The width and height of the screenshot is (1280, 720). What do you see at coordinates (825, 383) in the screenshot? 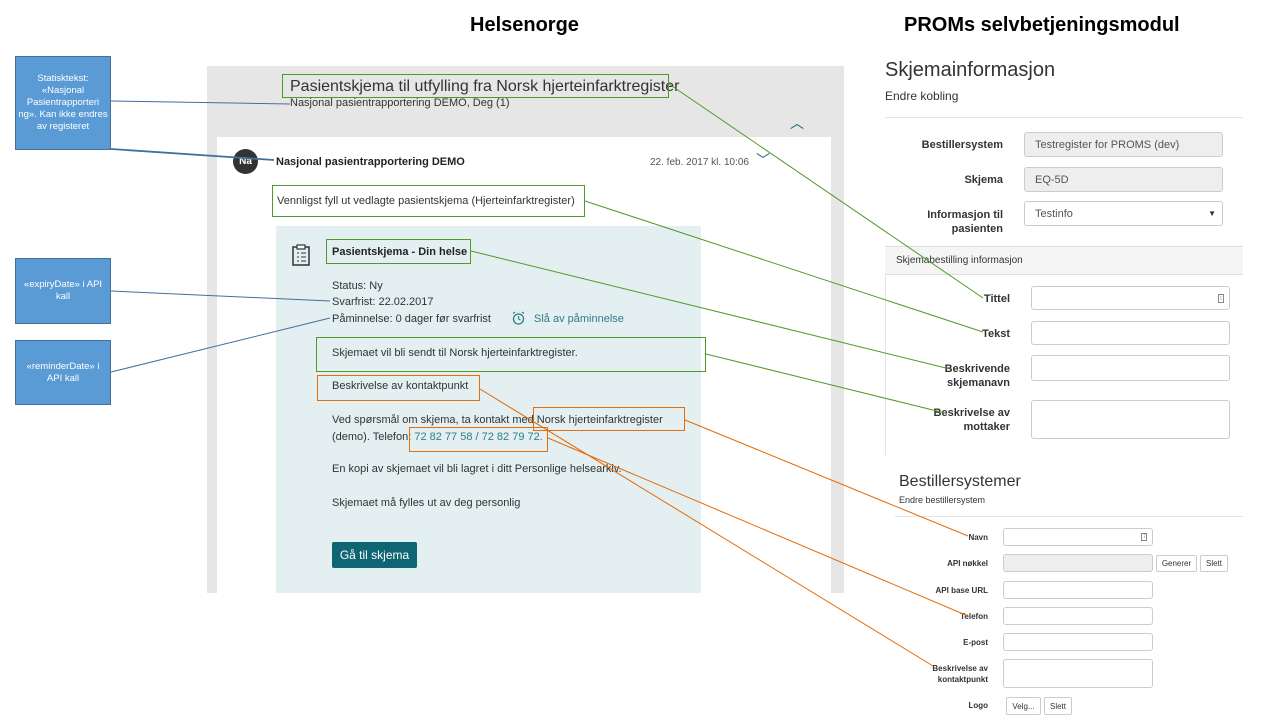
I see `connector-receiver` at bounding box center [825, 383].